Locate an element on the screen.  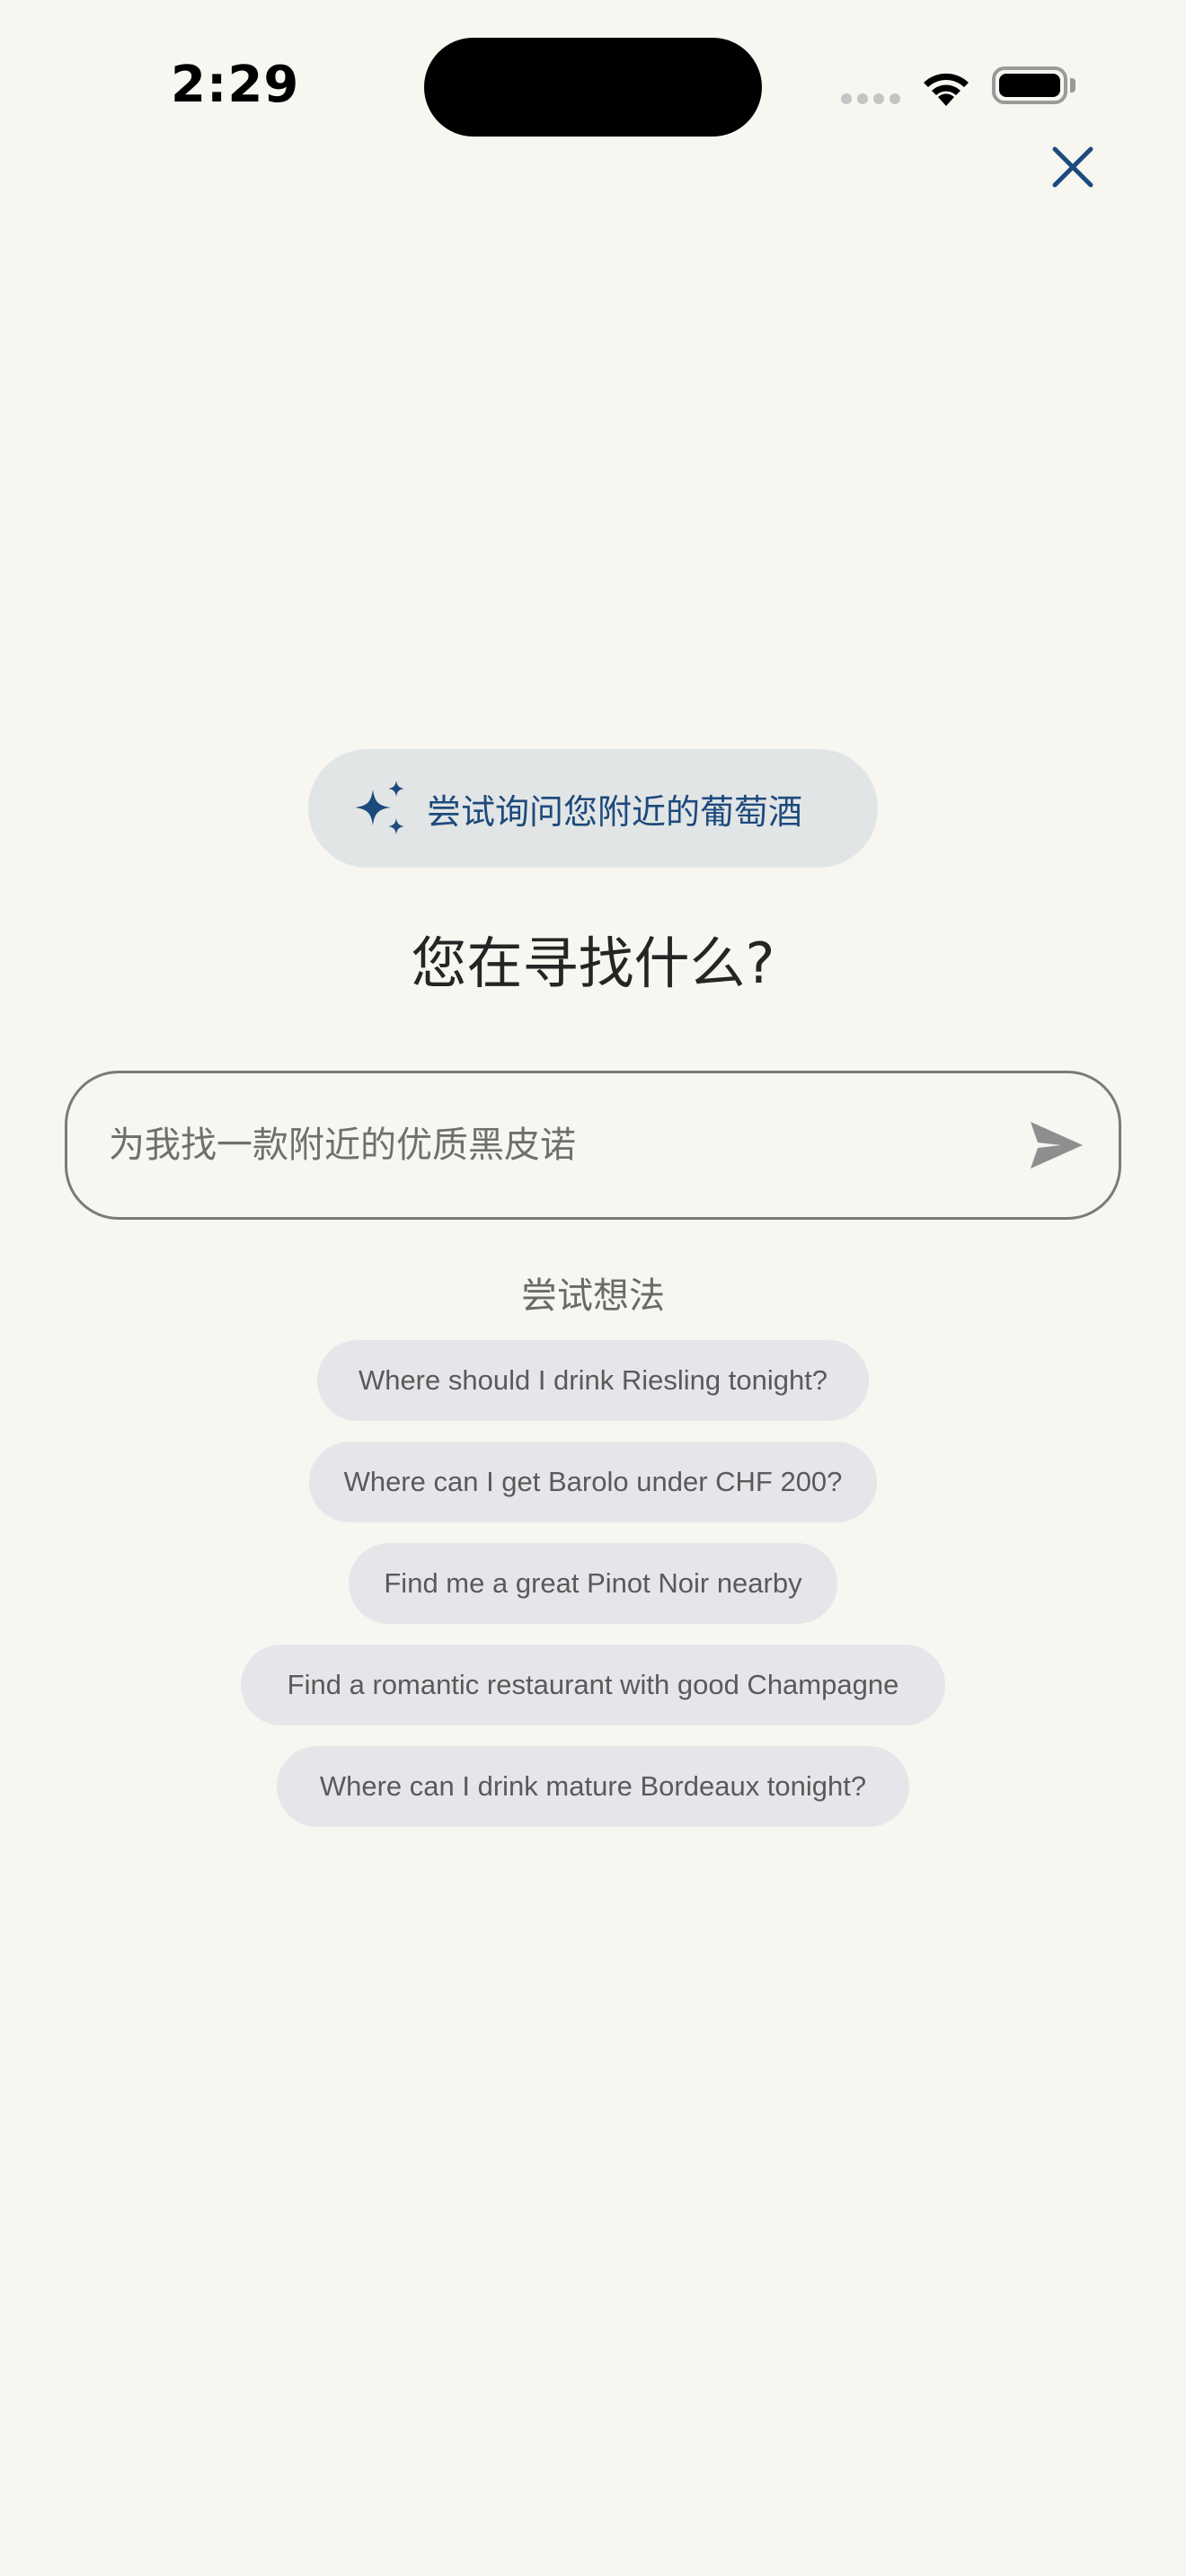
send-button is located at coordinates (1056, 1145).